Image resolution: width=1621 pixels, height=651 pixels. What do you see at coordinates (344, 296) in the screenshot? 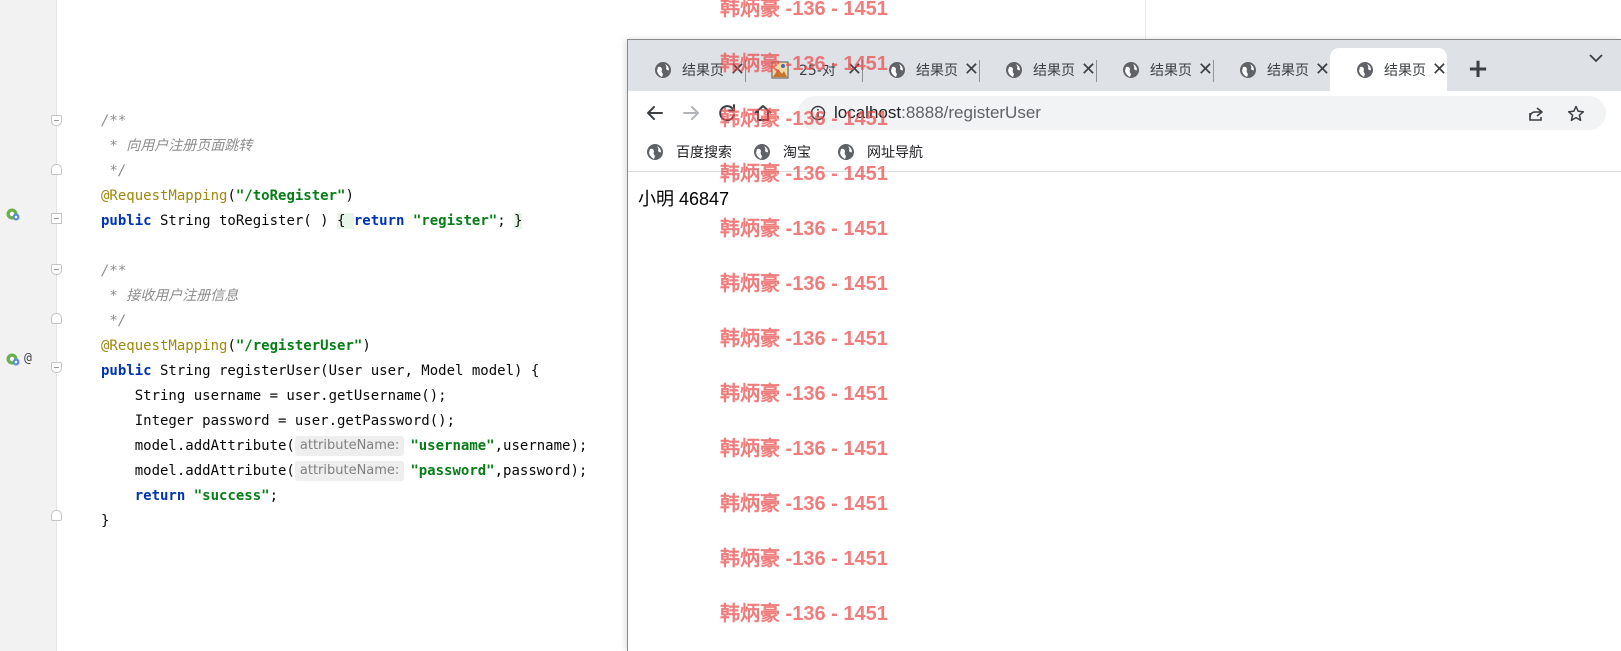
I see `code-line: * 接收用户注册信息` at bounding box center [344, 296].